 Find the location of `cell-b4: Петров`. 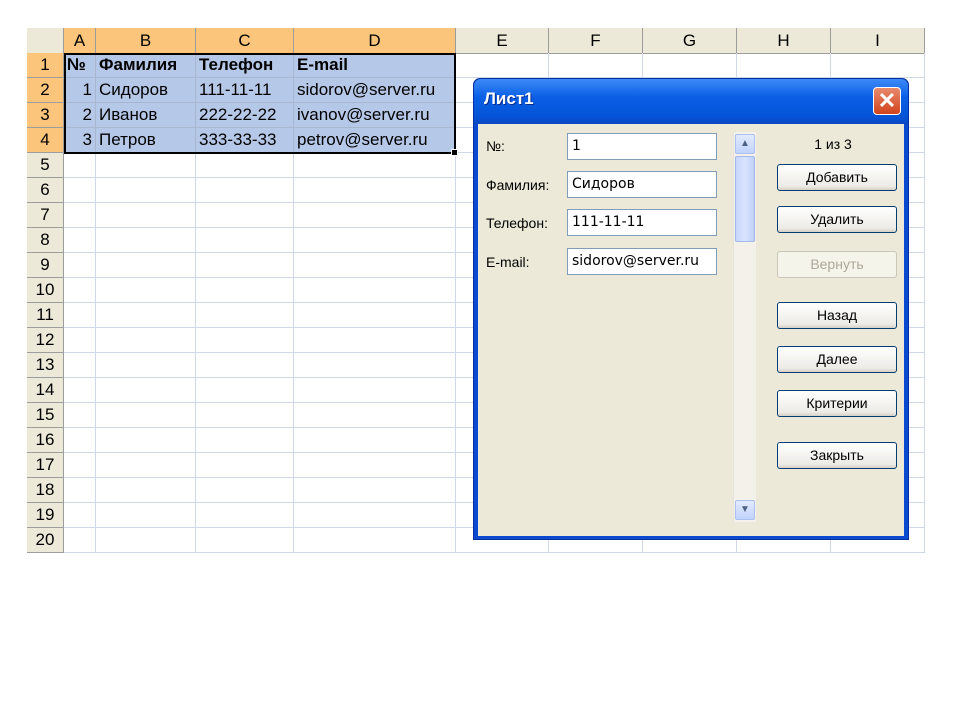

cell-b4: Петров is located at coordinates (146, 140).